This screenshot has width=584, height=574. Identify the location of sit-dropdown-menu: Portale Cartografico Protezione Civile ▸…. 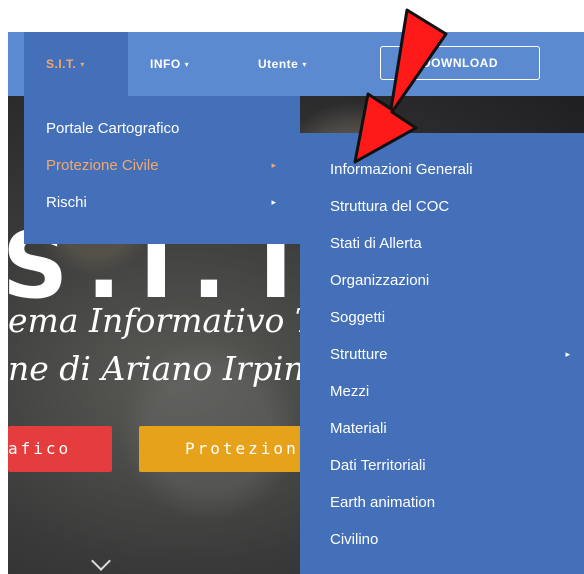
(162, 170).